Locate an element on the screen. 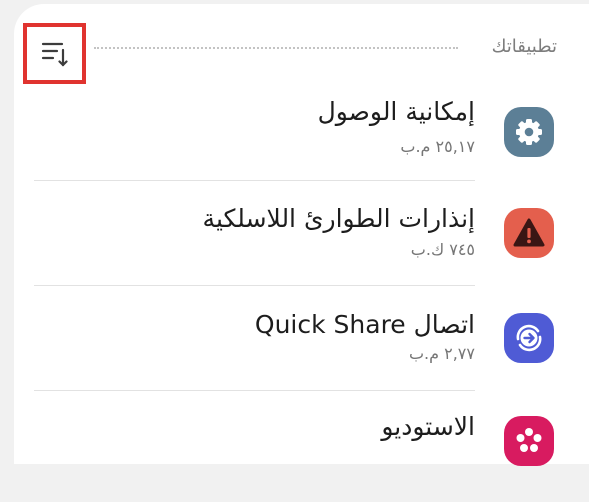  app-size: ٧٤٥ ك.ب is located at coordinates (442, 249).